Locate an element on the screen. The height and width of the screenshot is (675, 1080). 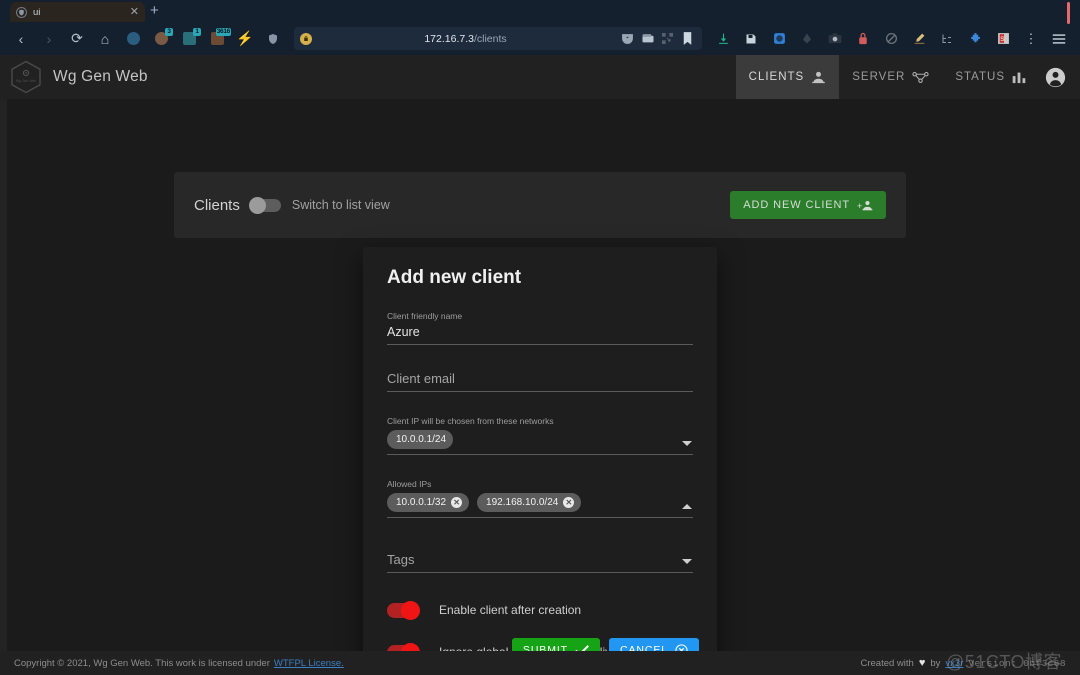
toggle-row-enable-client: Enable client after creation is located at coordinates (540, 610).